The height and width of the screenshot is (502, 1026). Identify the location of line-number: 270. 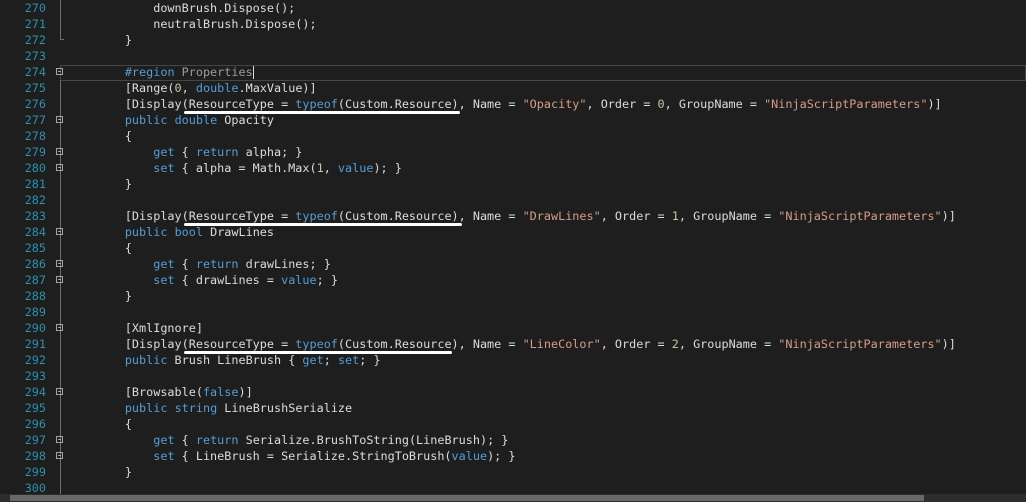
(35, 8).